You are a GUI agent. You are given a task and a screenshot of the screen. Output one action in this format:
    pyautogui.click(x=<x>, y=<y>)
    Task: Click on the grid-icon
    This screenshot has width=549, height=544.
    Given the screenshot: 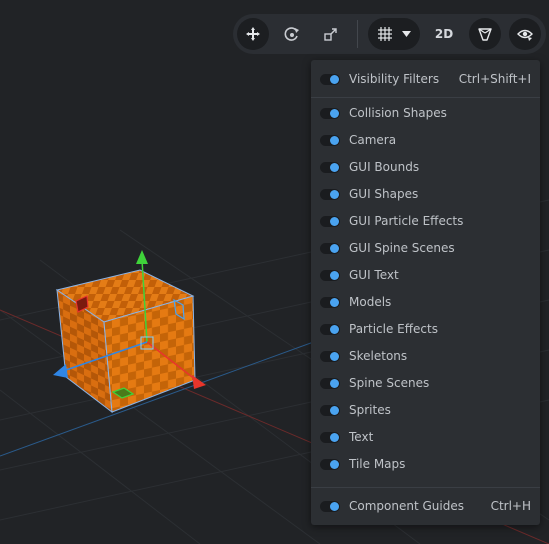 What is the action you would take?
    pyautogui.click(x=384, y=34)
    